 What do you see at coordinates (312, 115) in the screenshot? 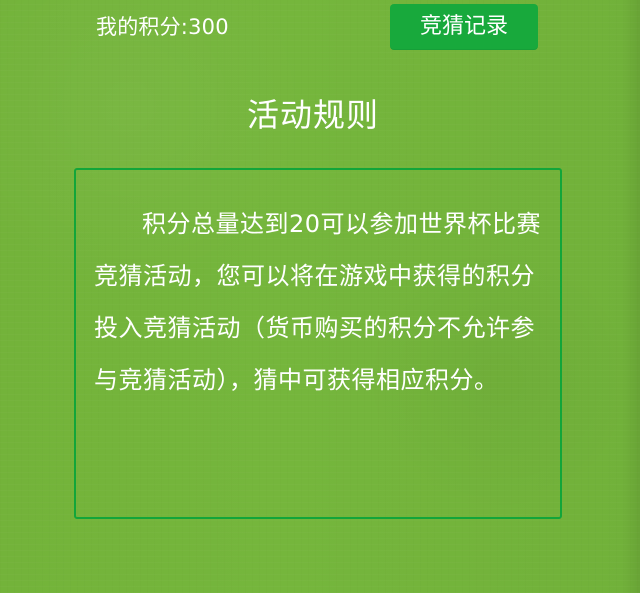
I see `activity-rules-title: 活动规则` at bounding box center [312, 115].